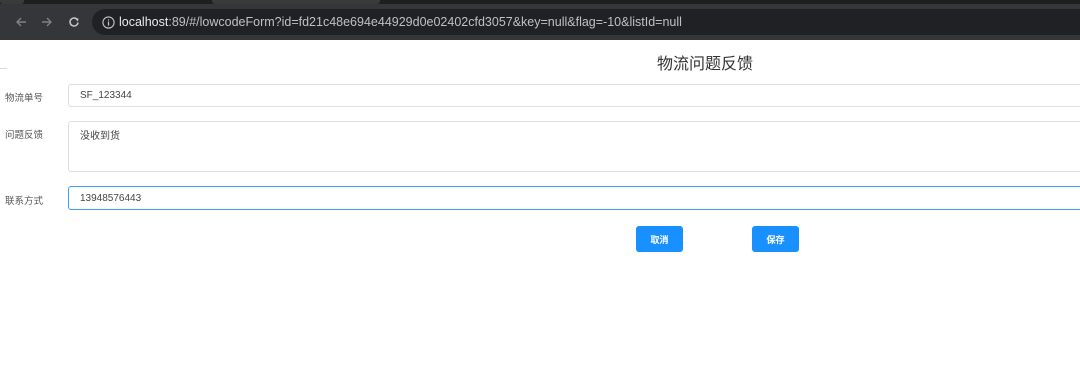  Describe the element at coordinates (775, 239) in the screenshot. I see `save-button: 保存` at that location.